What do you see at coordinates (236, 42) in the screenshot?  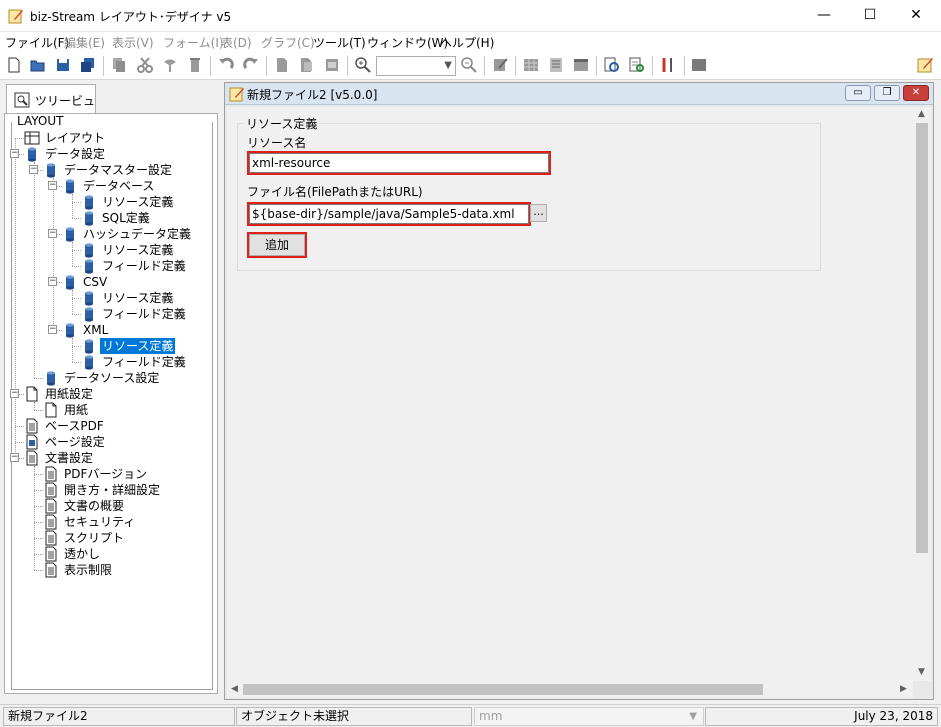 I see `menu-table: 表(D)` at bounding box center [236, 42].